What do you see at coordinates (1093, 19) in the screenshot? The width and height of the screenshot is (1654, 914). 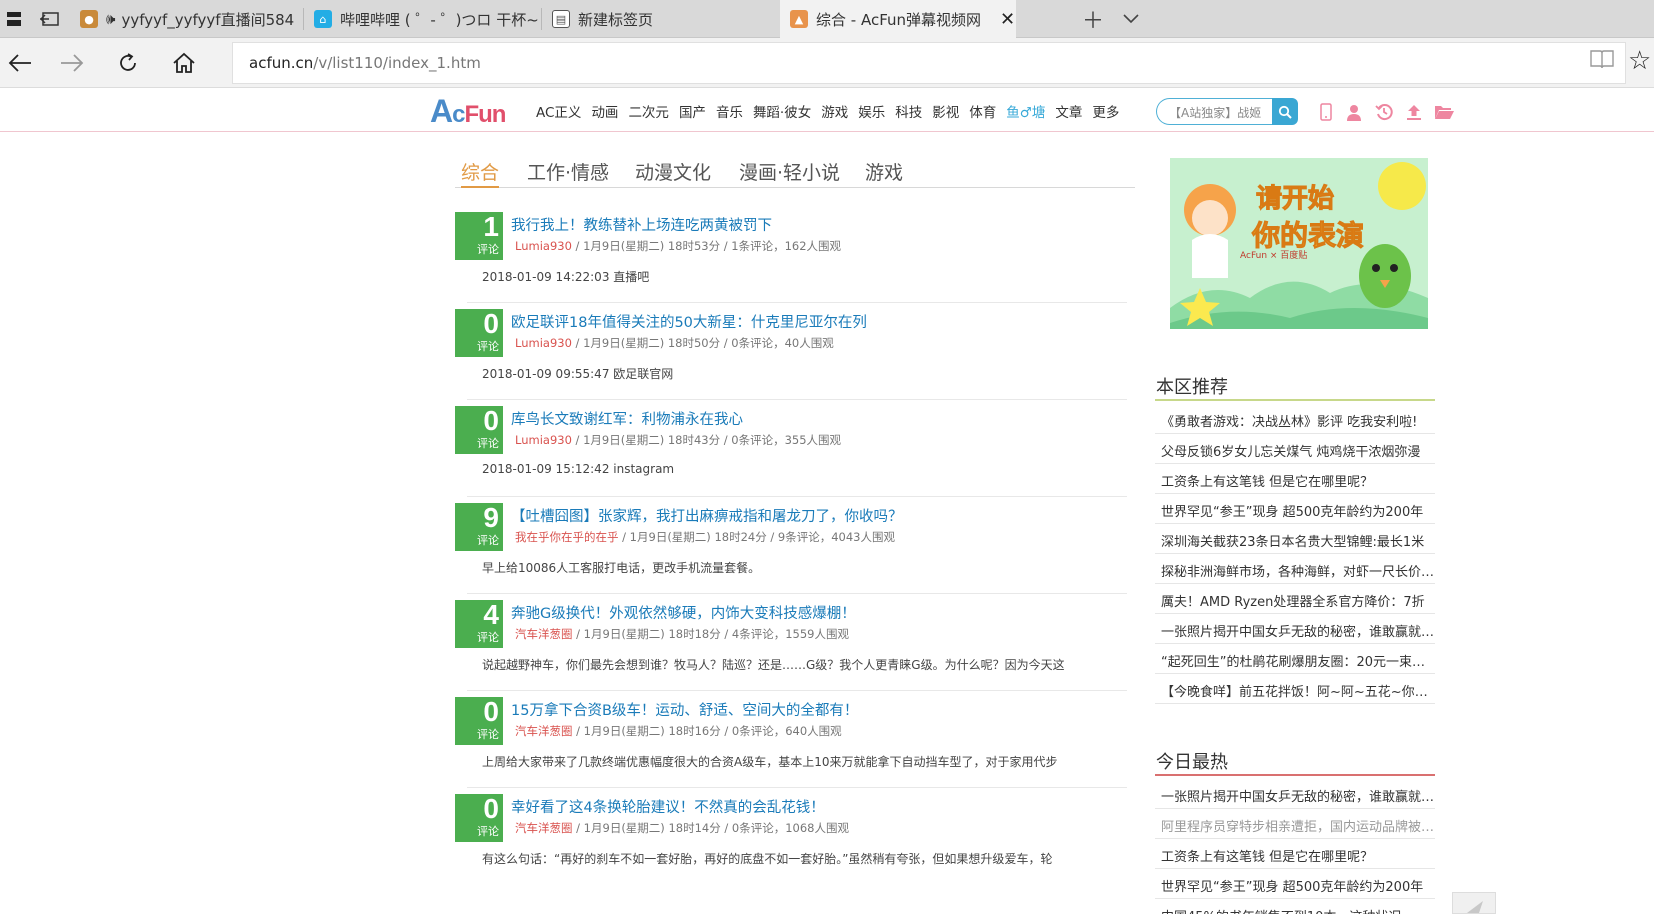 I see `new-tab-icon: ＋` at bounding box center [1093, 19].